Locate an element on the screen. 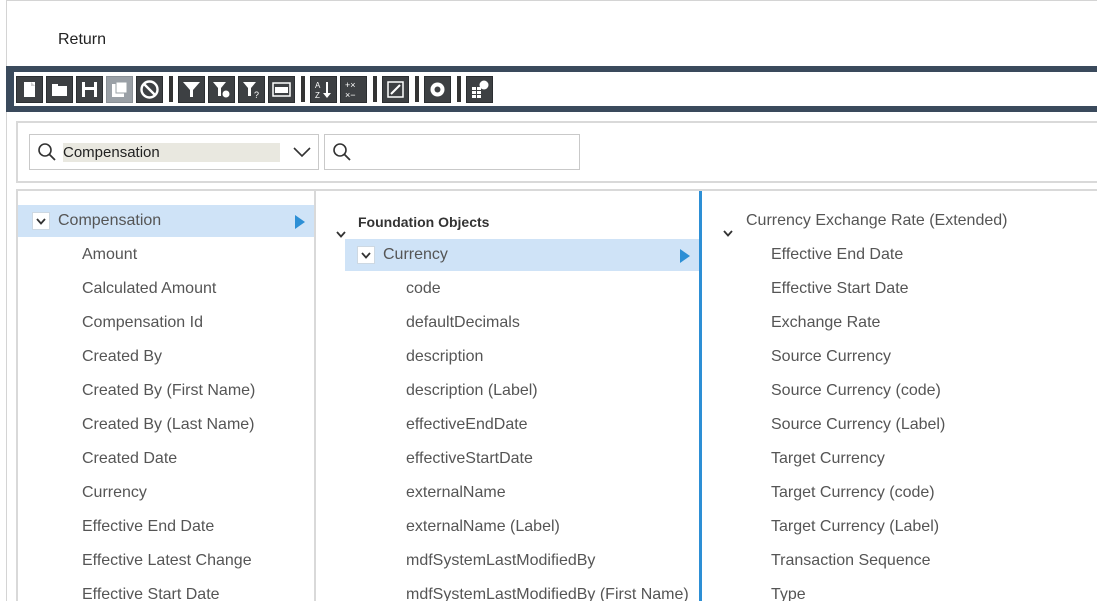  field-item: Created By (Last Name) is located at coordinates (166, 425).